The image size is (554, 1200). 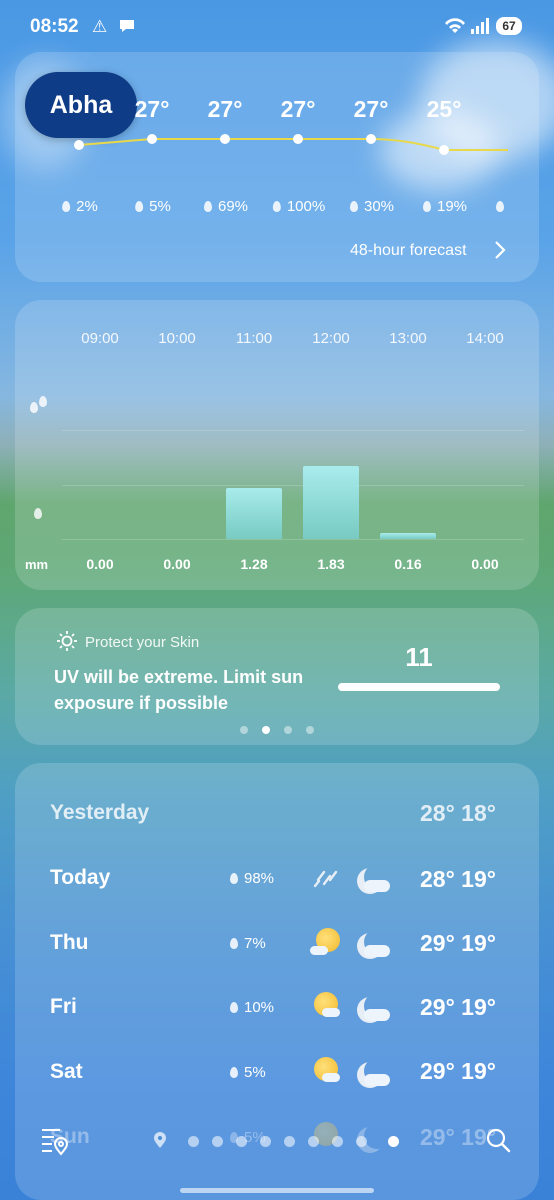 I want to click on chart-hour-label: 13:00, so click(x=408, y=338).